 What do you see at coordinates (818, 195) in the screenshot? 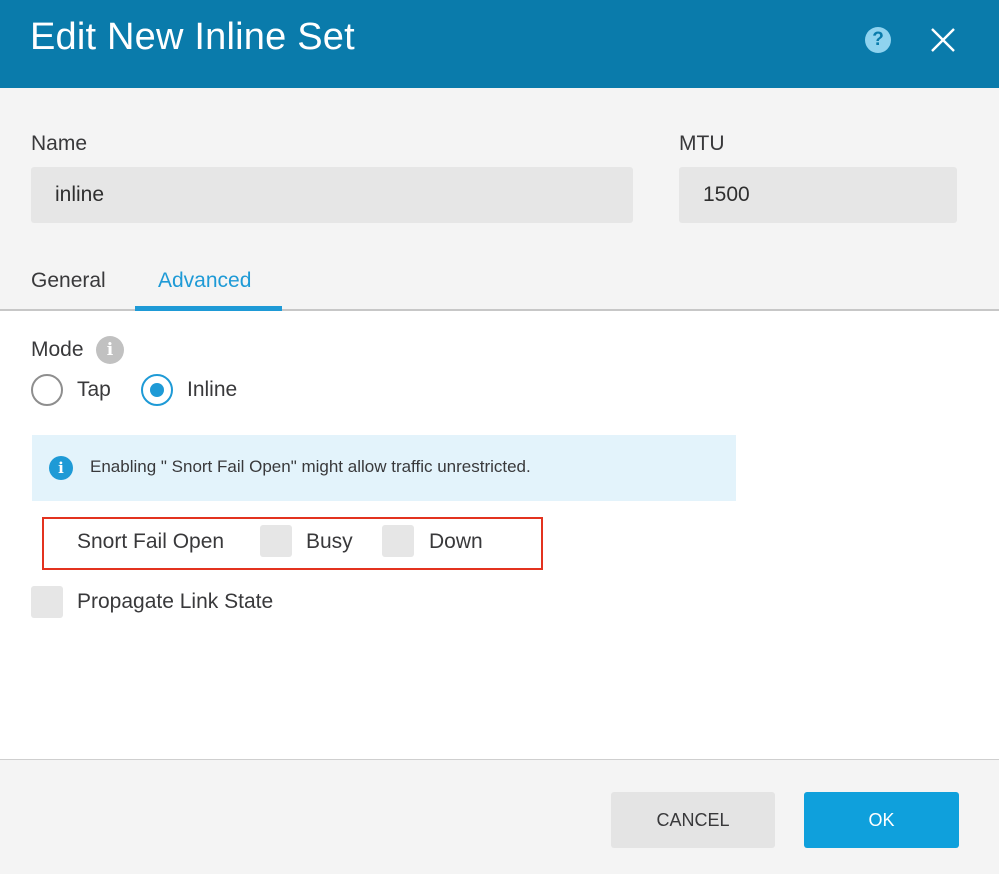
I see `mtu-input: 1500` at bounding box center [818, 195].